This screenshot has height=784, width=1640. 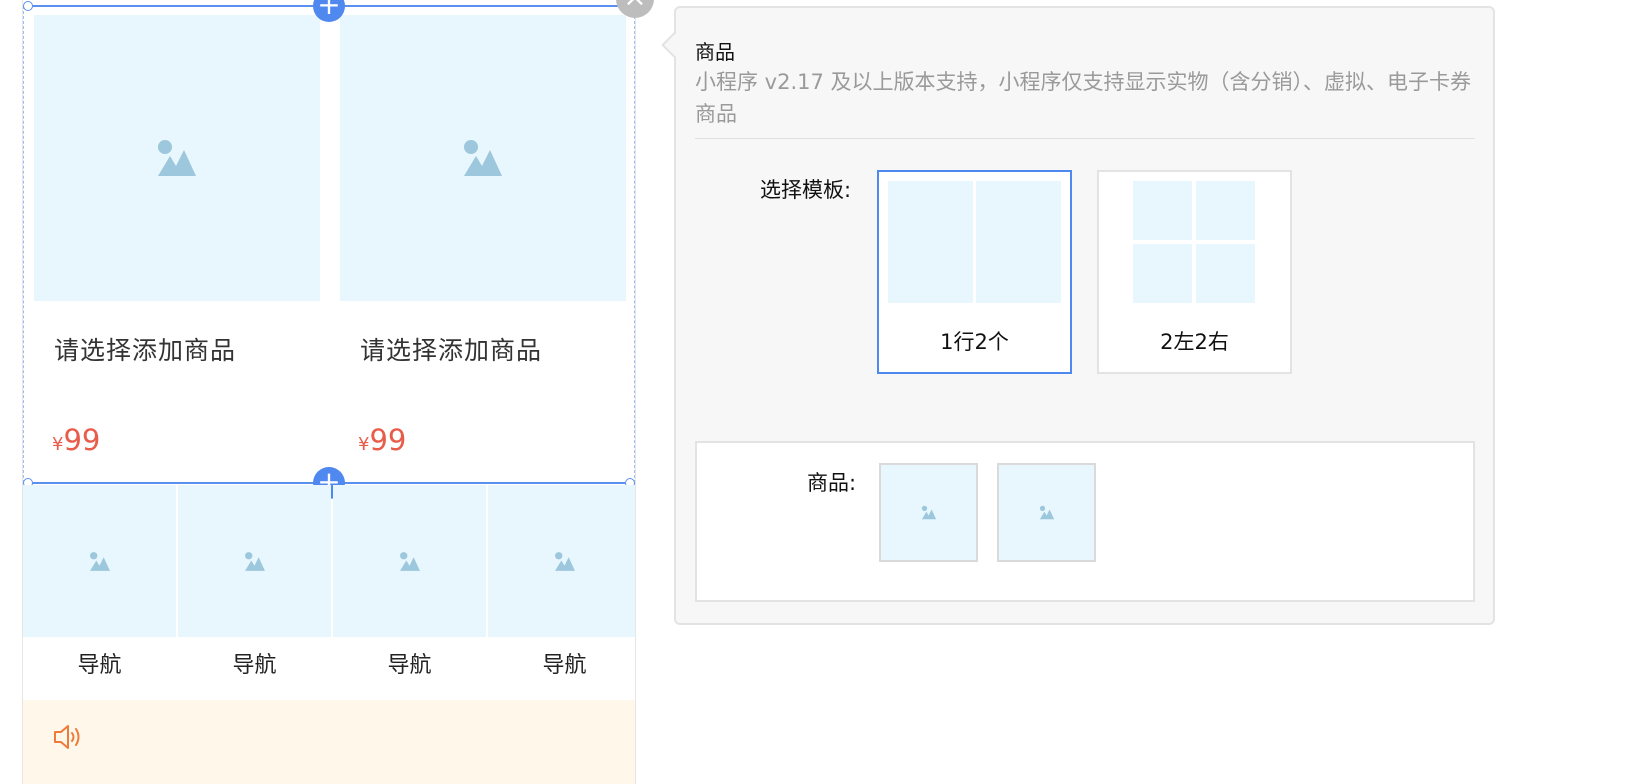 I want to click on panel-title: 商品, so click(x=715, y=52).